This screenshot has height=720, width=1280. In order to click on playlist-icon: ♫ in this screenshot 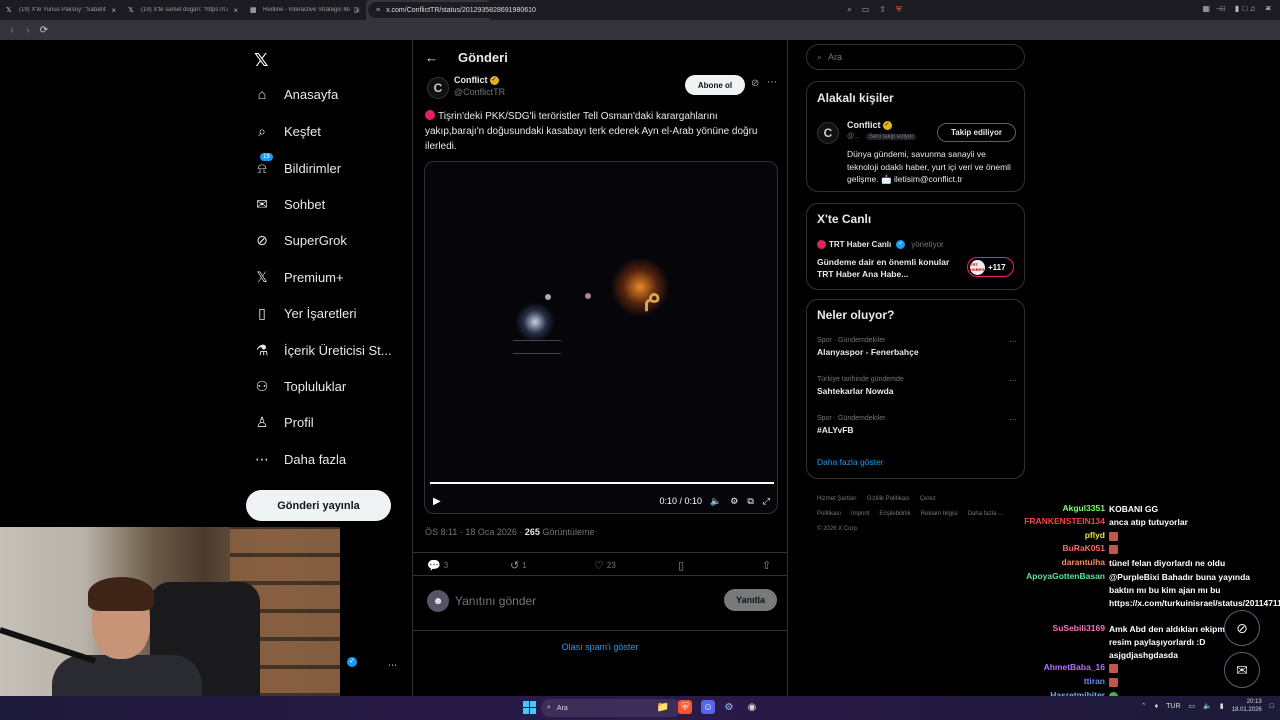, I will do `click(1252, 8)`.